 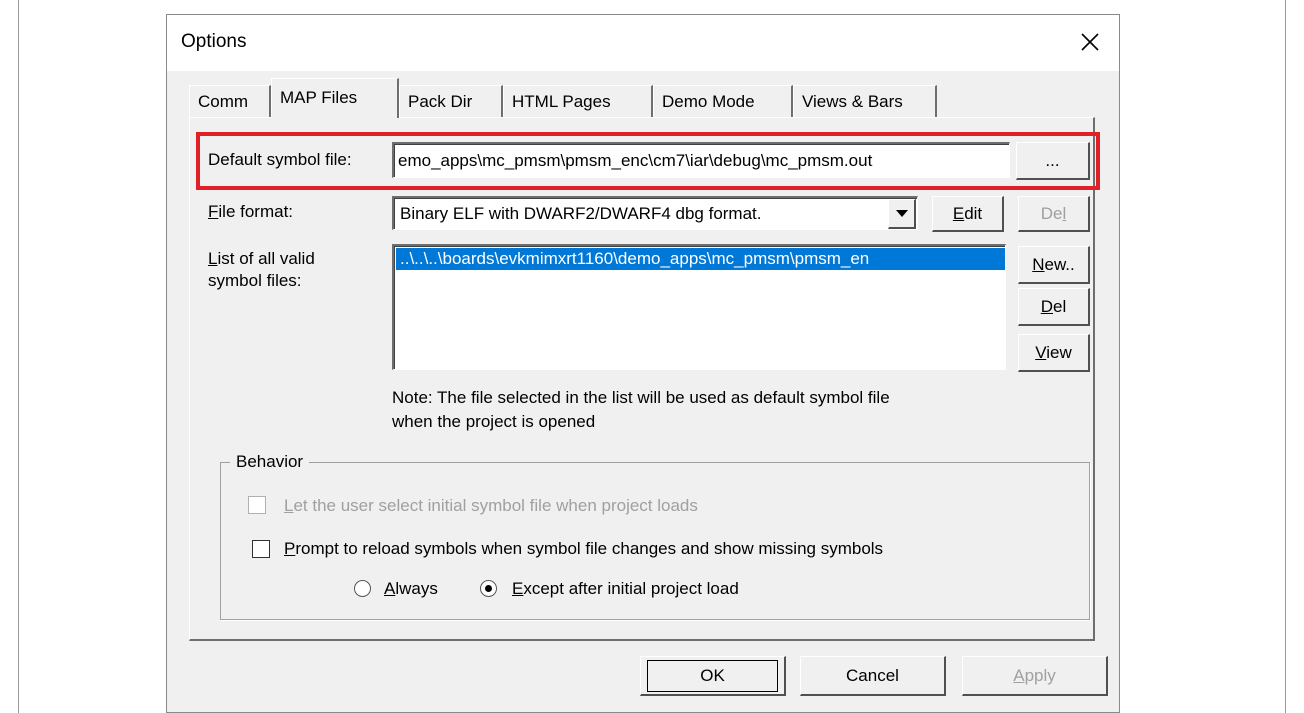 I want to click on prompt-reload-checkbox, so click(x=261, y=549).